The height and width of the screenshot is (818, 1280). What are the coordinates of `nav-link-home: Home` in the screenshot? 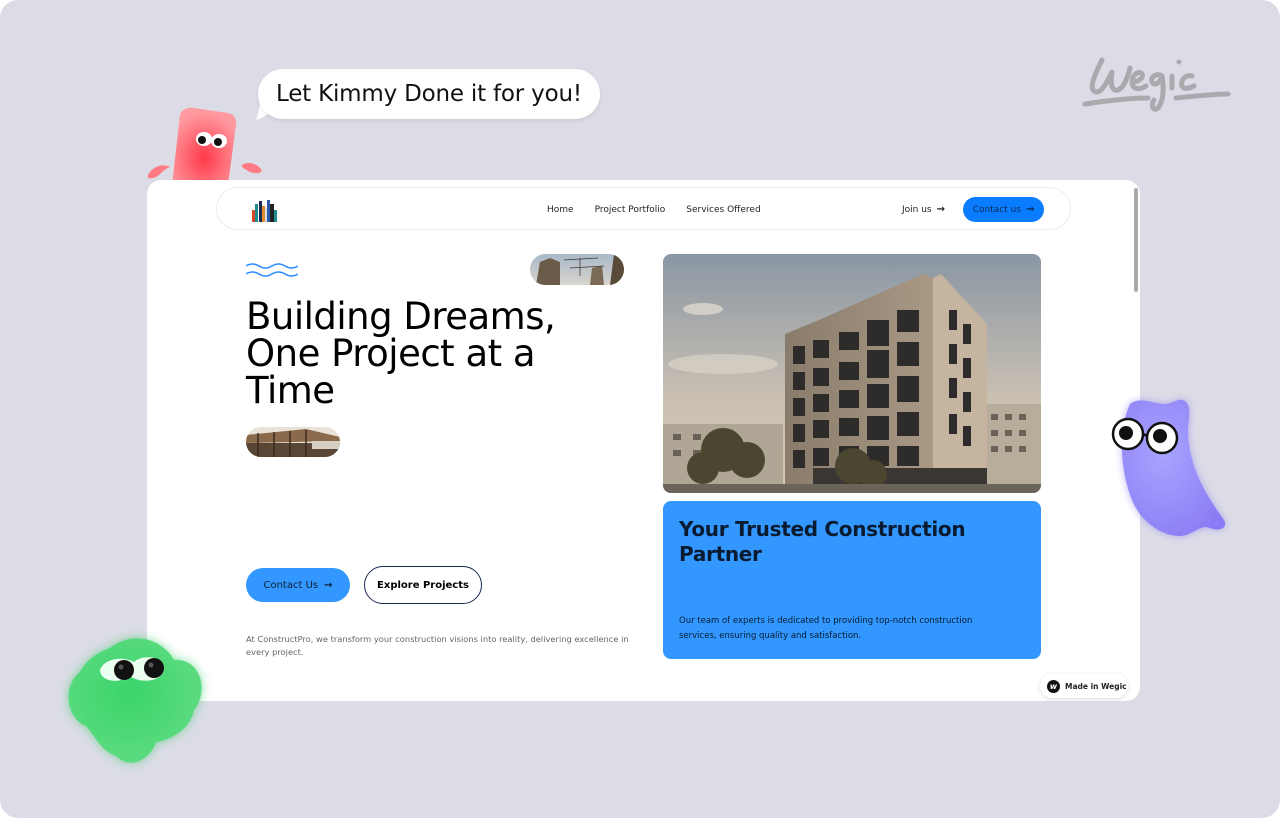 It's located at (560, 210).